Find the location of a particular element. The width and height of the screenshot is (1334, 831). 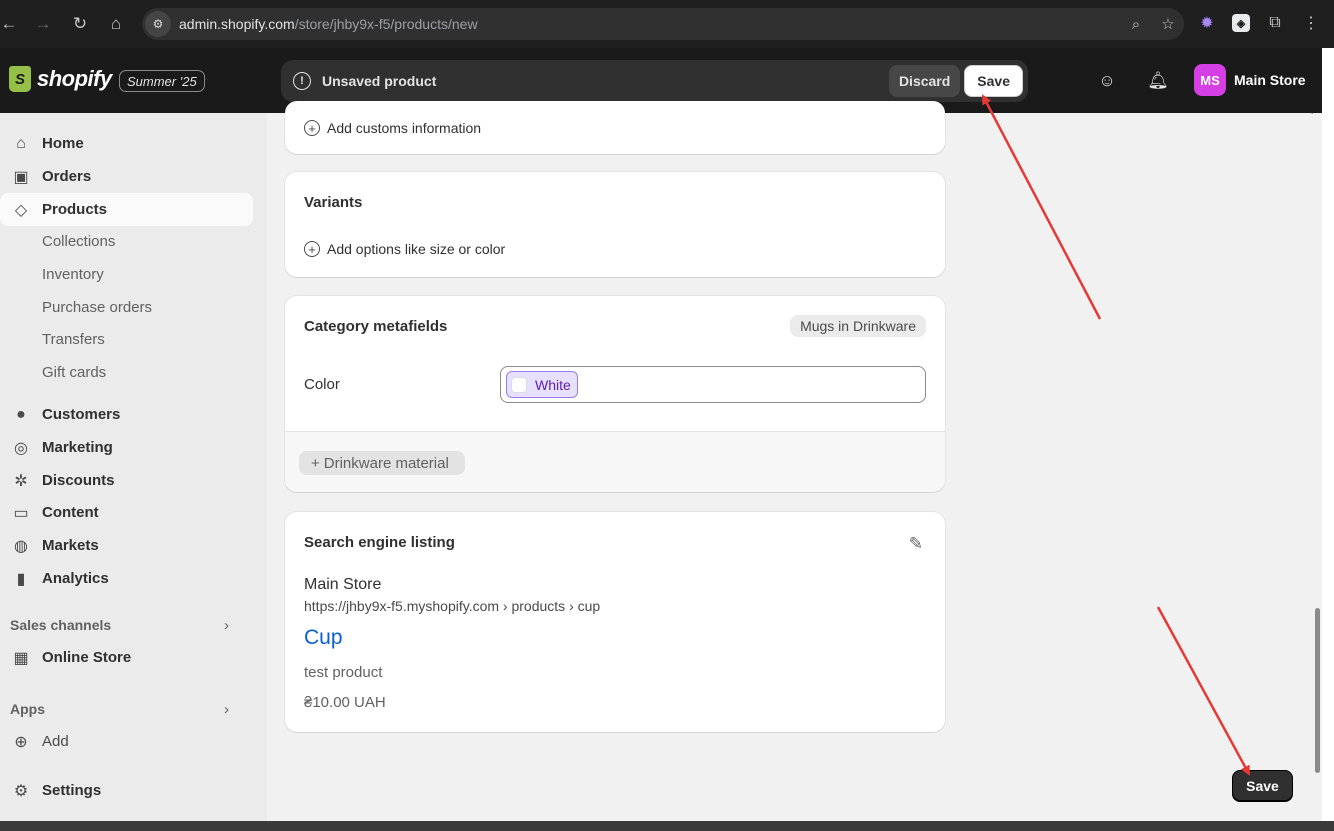

zoom-icon: ⌕ is located at coordinates (1136, 24).